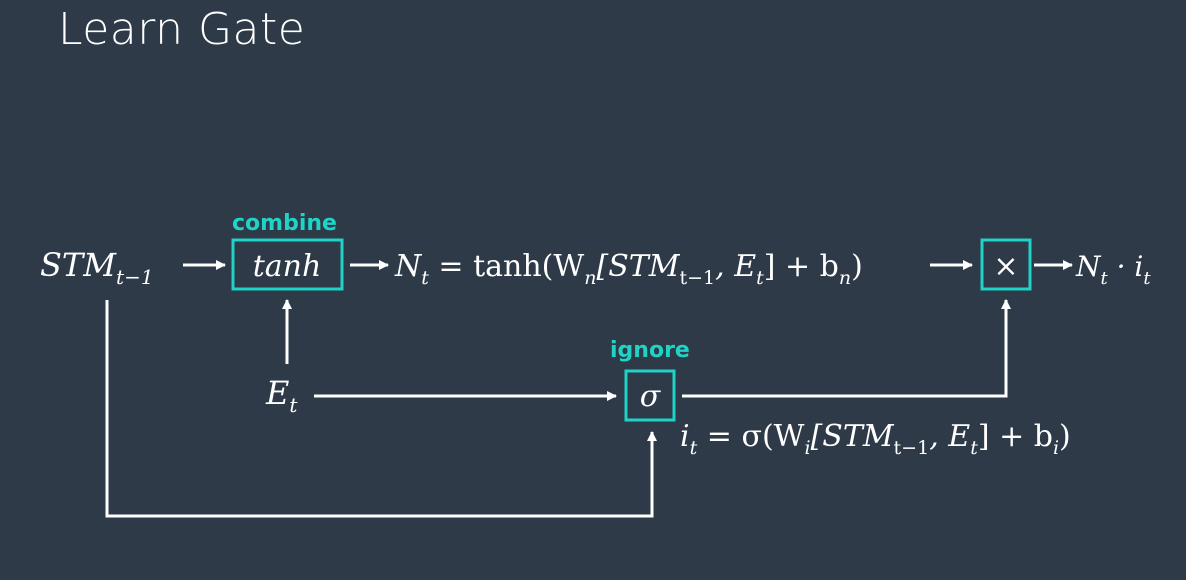  Describe the element at coordinates (1005, 266) in the screenshot. I see `multiply-label: ×` at that location.